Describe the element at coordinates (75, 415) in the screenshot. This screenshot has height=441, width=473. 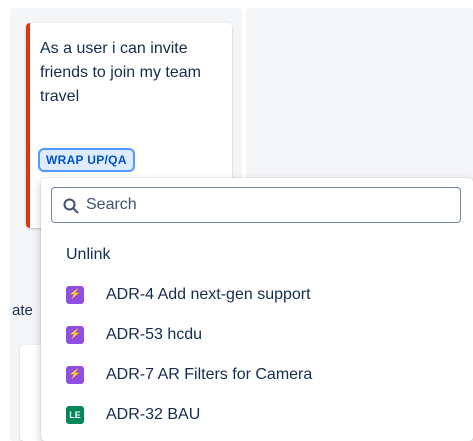
I see `project-icon: LE` at that location.